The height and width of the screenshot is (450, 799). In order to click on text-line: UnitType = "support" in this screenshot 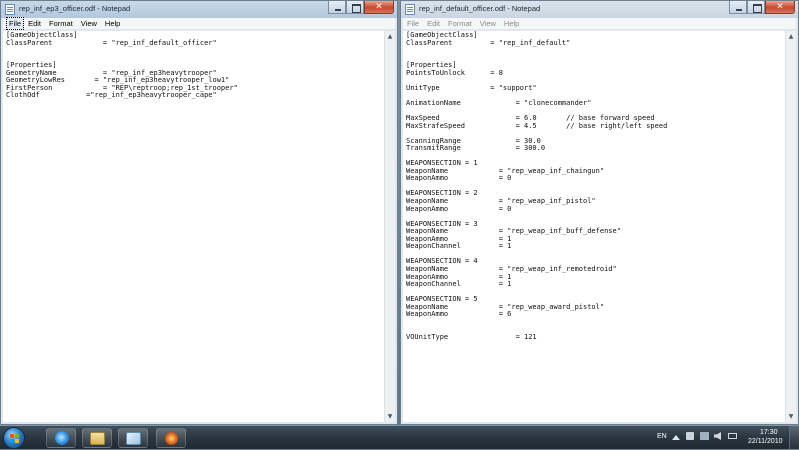, I will do `click(594, 88)`.